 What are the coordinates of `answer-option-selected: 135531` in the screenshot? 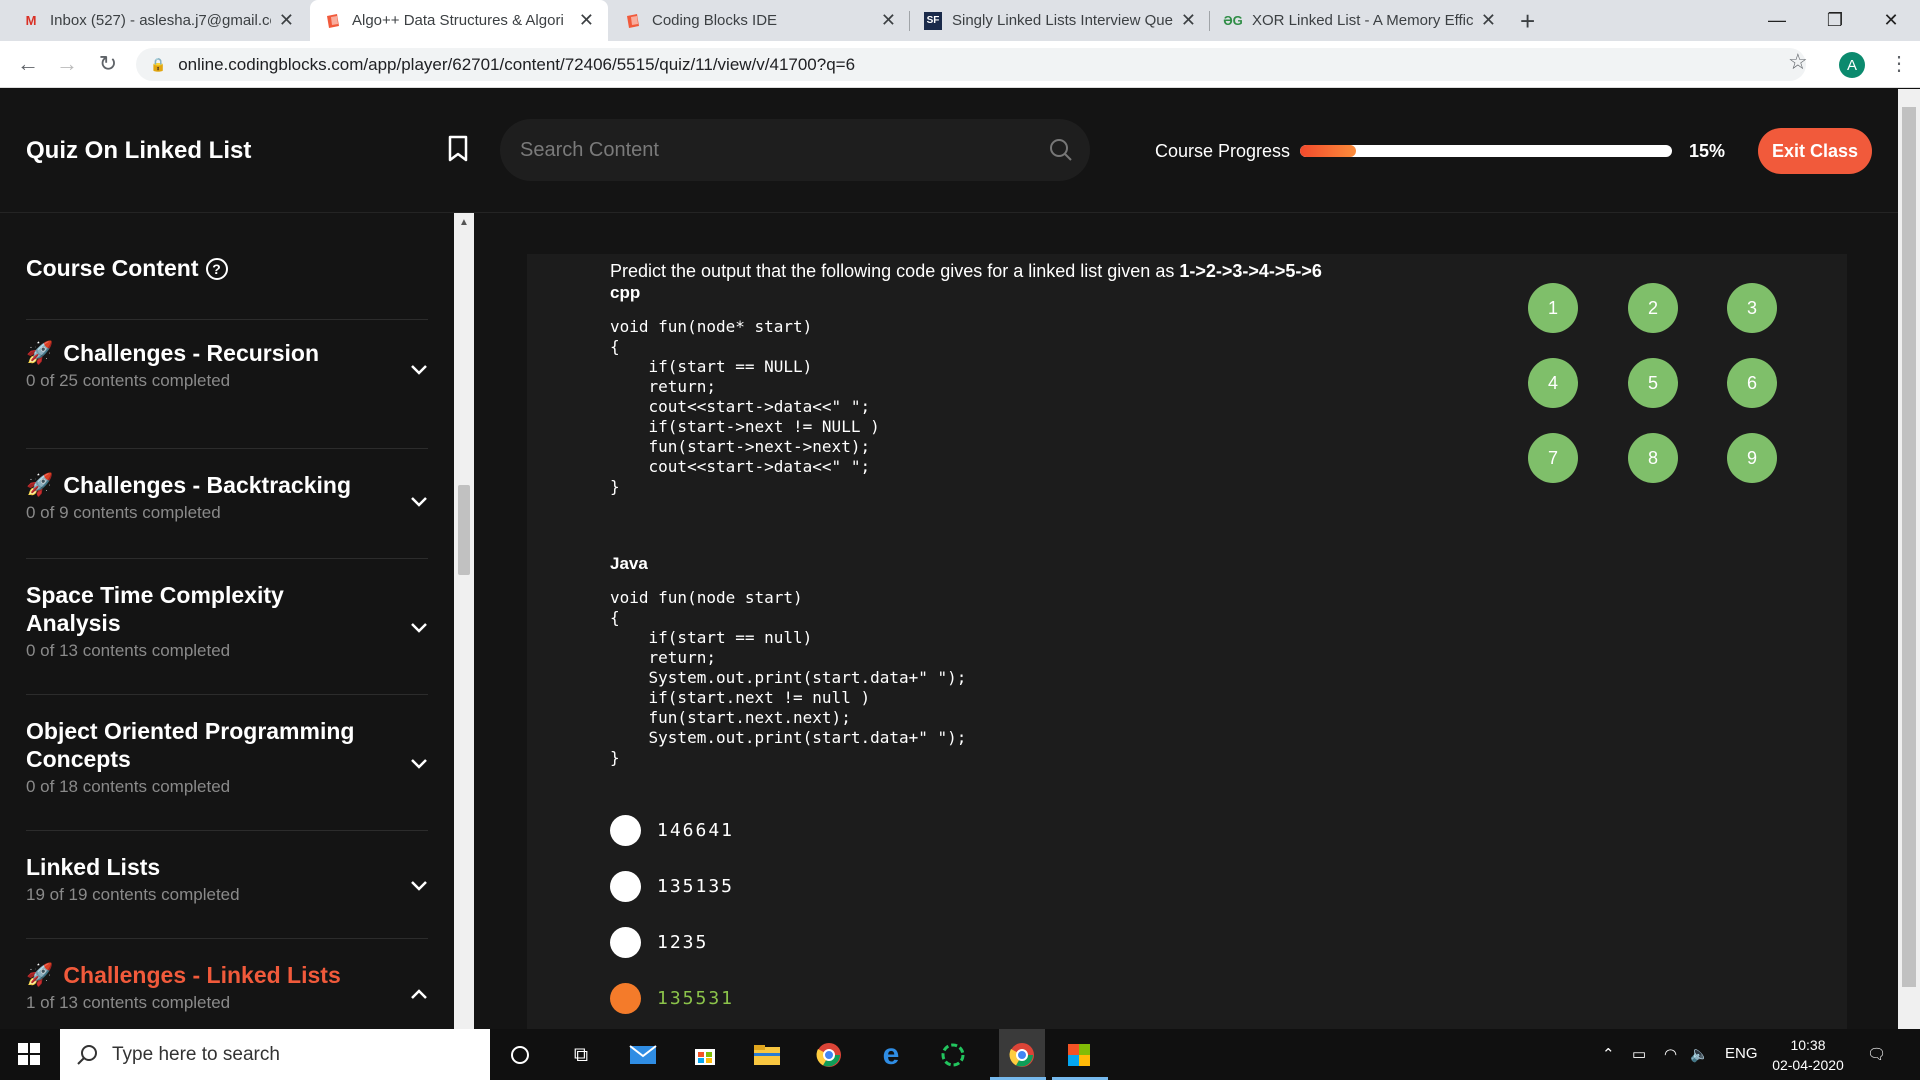 It's located at (672, 998).